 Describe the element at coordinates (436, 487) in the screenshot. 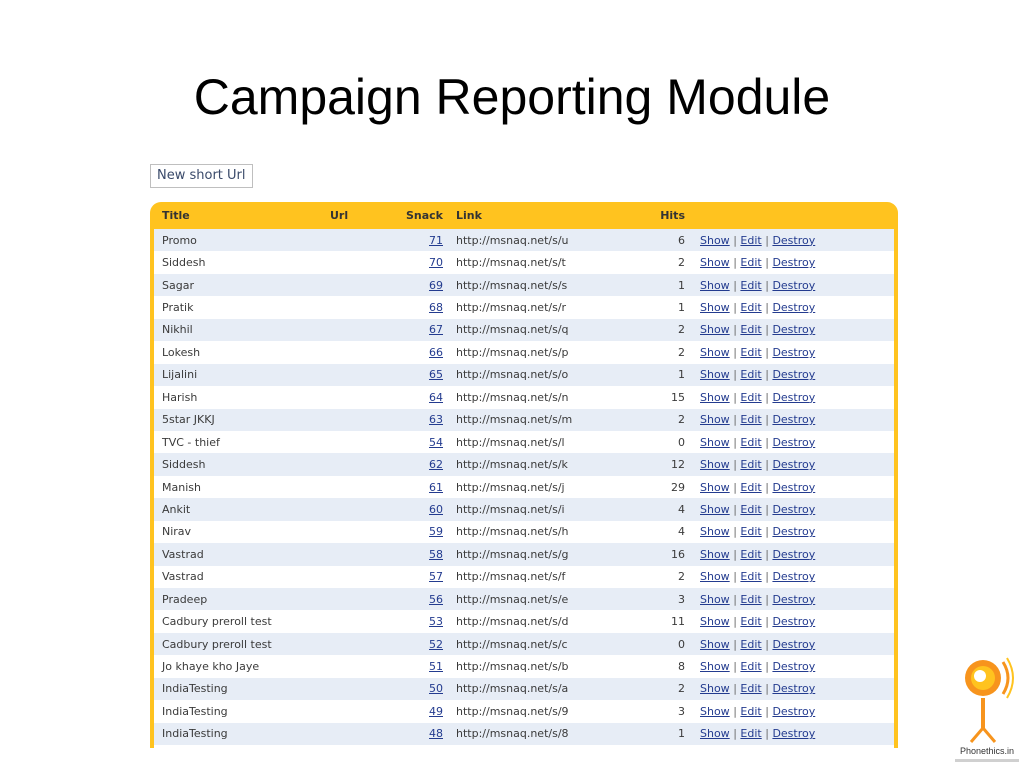

I see `row-snack-link: 61` at that location.